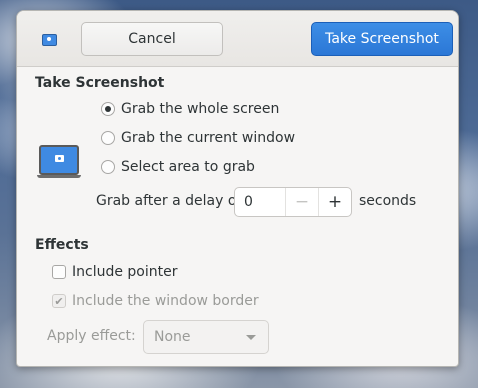 The height and width of the screenshot is (388, 478). Describe the element at coordinates (334, 202) in the screenshot. I see `delay-increment-button: +` at that location.